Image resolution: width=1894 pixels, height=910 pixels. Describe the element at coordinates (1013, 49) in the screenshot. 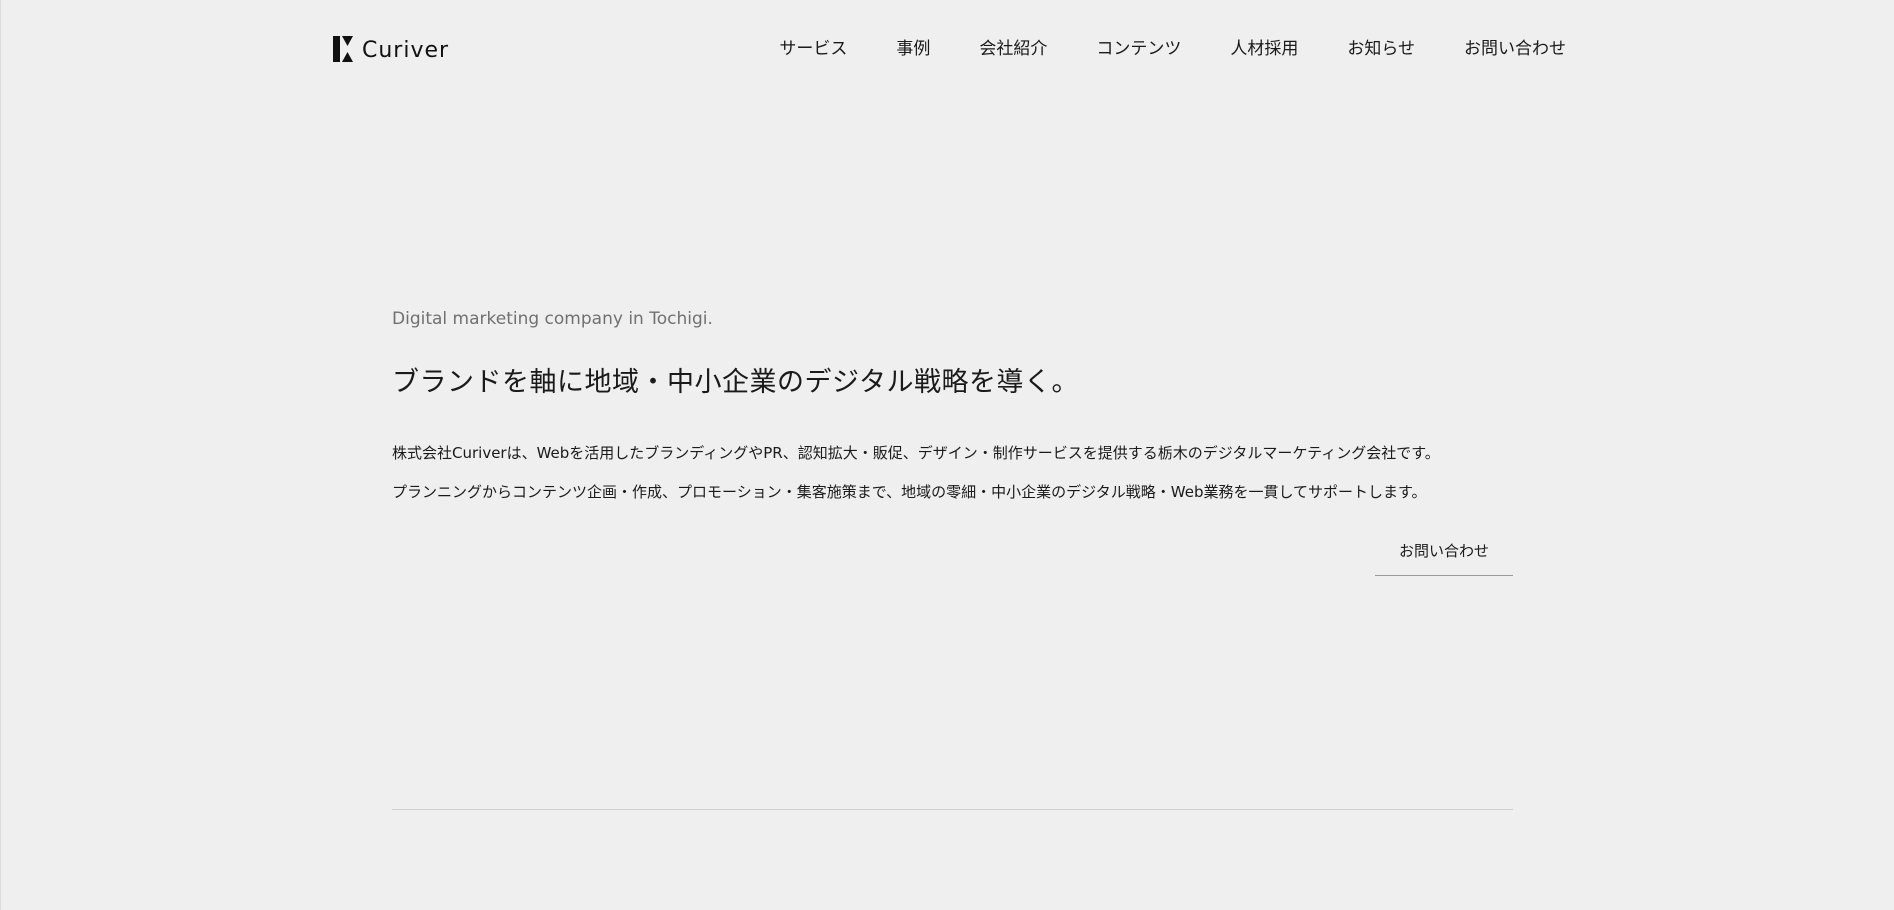

I see `nav-item-company: 会社紹介` at that location.